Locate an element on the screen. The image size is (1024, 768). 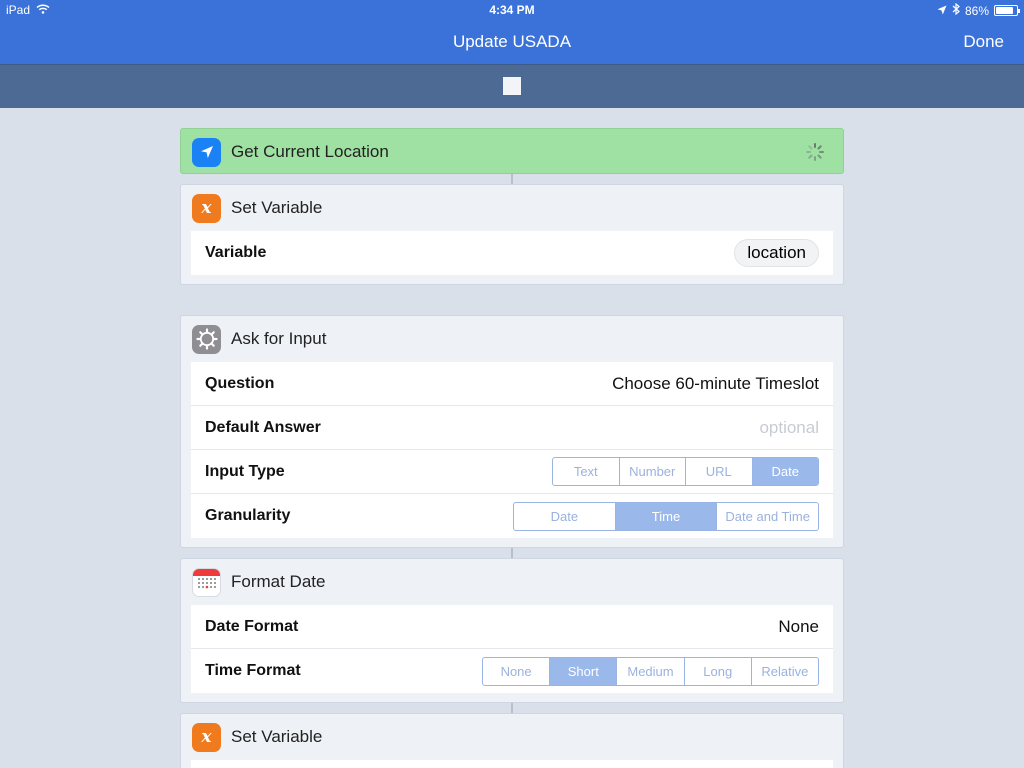
input-type-text-segment: Text is located at coordinates (586, 471).